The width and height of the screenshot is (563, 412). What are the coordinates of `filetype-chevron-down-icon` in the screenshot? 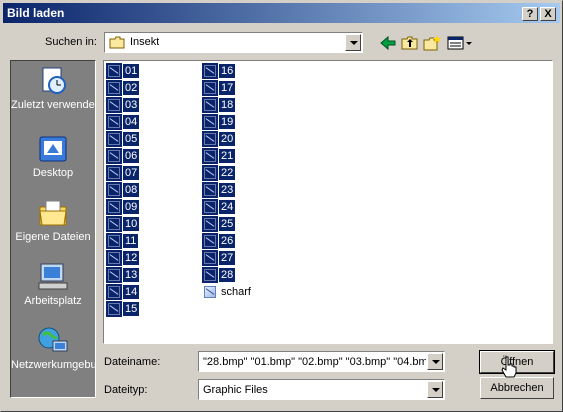 It's located at (435, 389).